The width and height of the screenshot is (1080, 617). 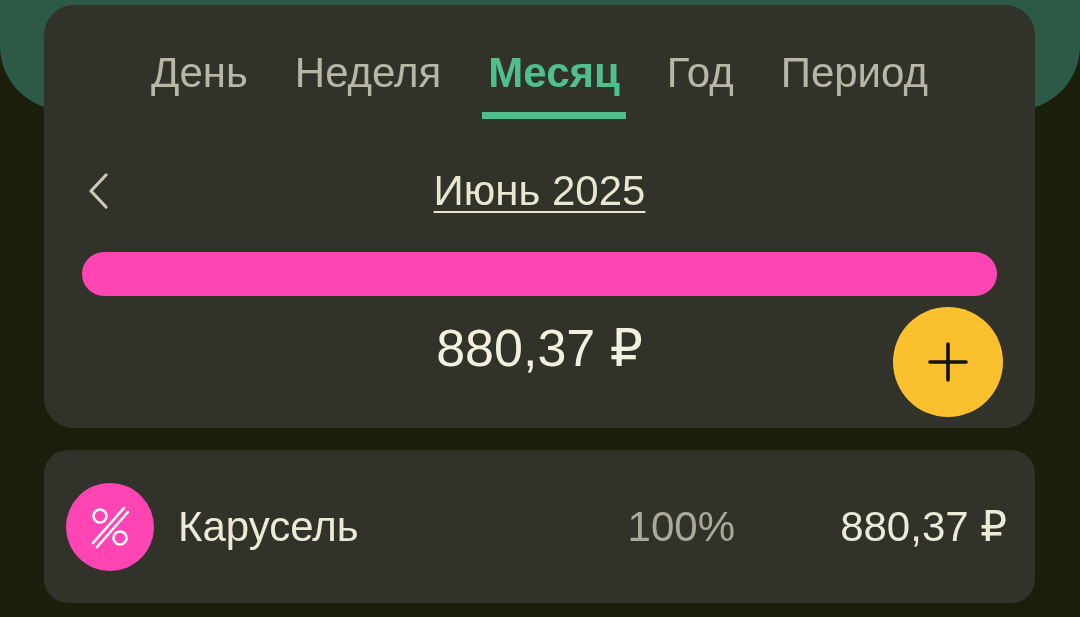 I want to click on chevron-left-icon, so click(x=98, y=191).